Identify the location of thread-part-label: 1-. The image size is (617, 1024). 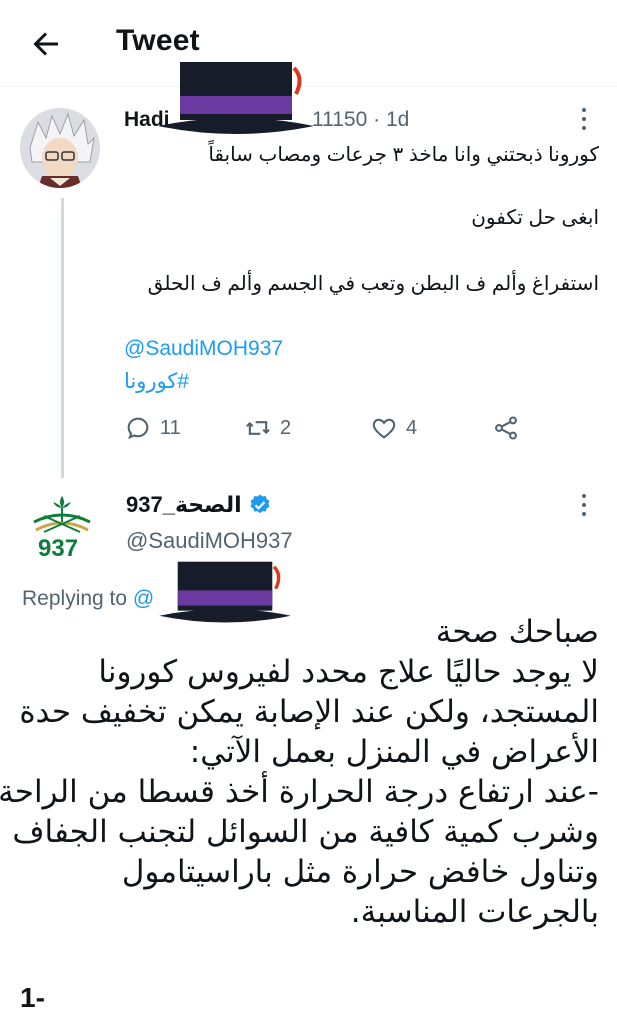
(32, 997).